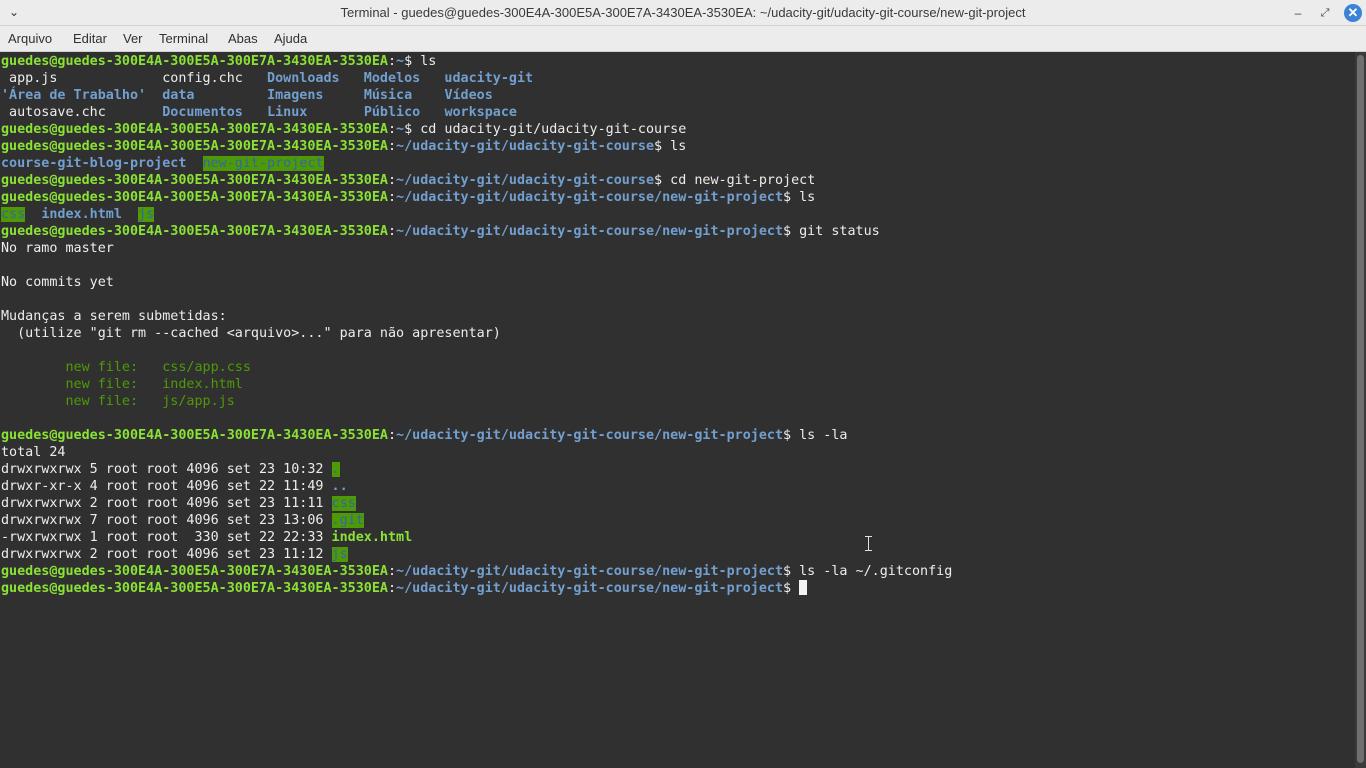 Image resolution: width=1366 pixels, height=768 pixels. I want to click on mouse-ibeam-cursor-icon, so click(868, 543).